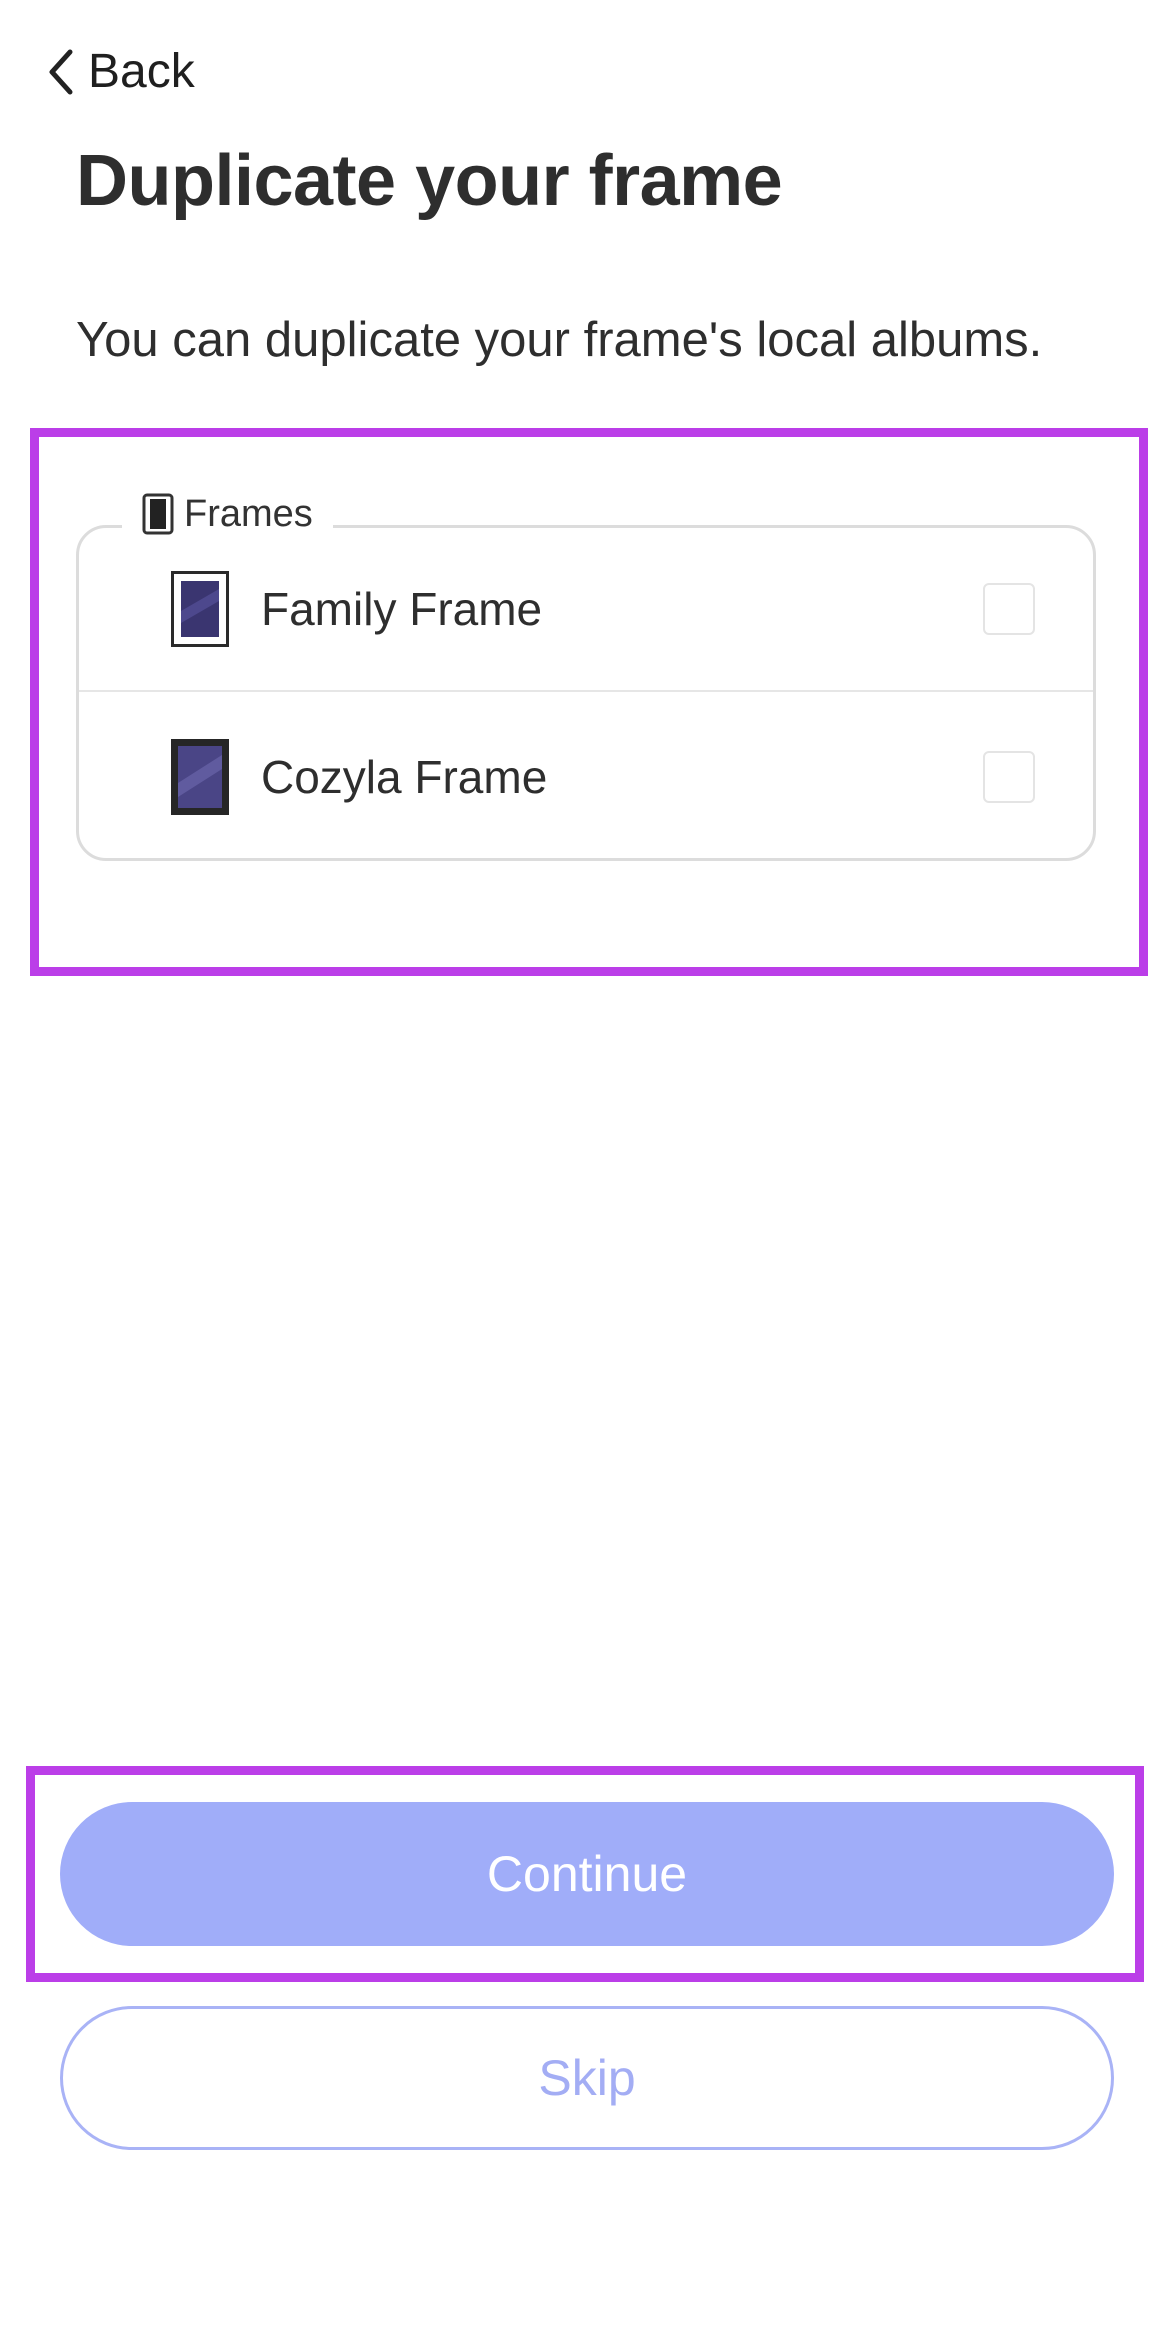 This screenshot has height=2330, width=1170. What do you see at coordinates (586, 610) in the screenshot?
I see `frame-row-family: Family Frame` at bounding box center [586, 610].